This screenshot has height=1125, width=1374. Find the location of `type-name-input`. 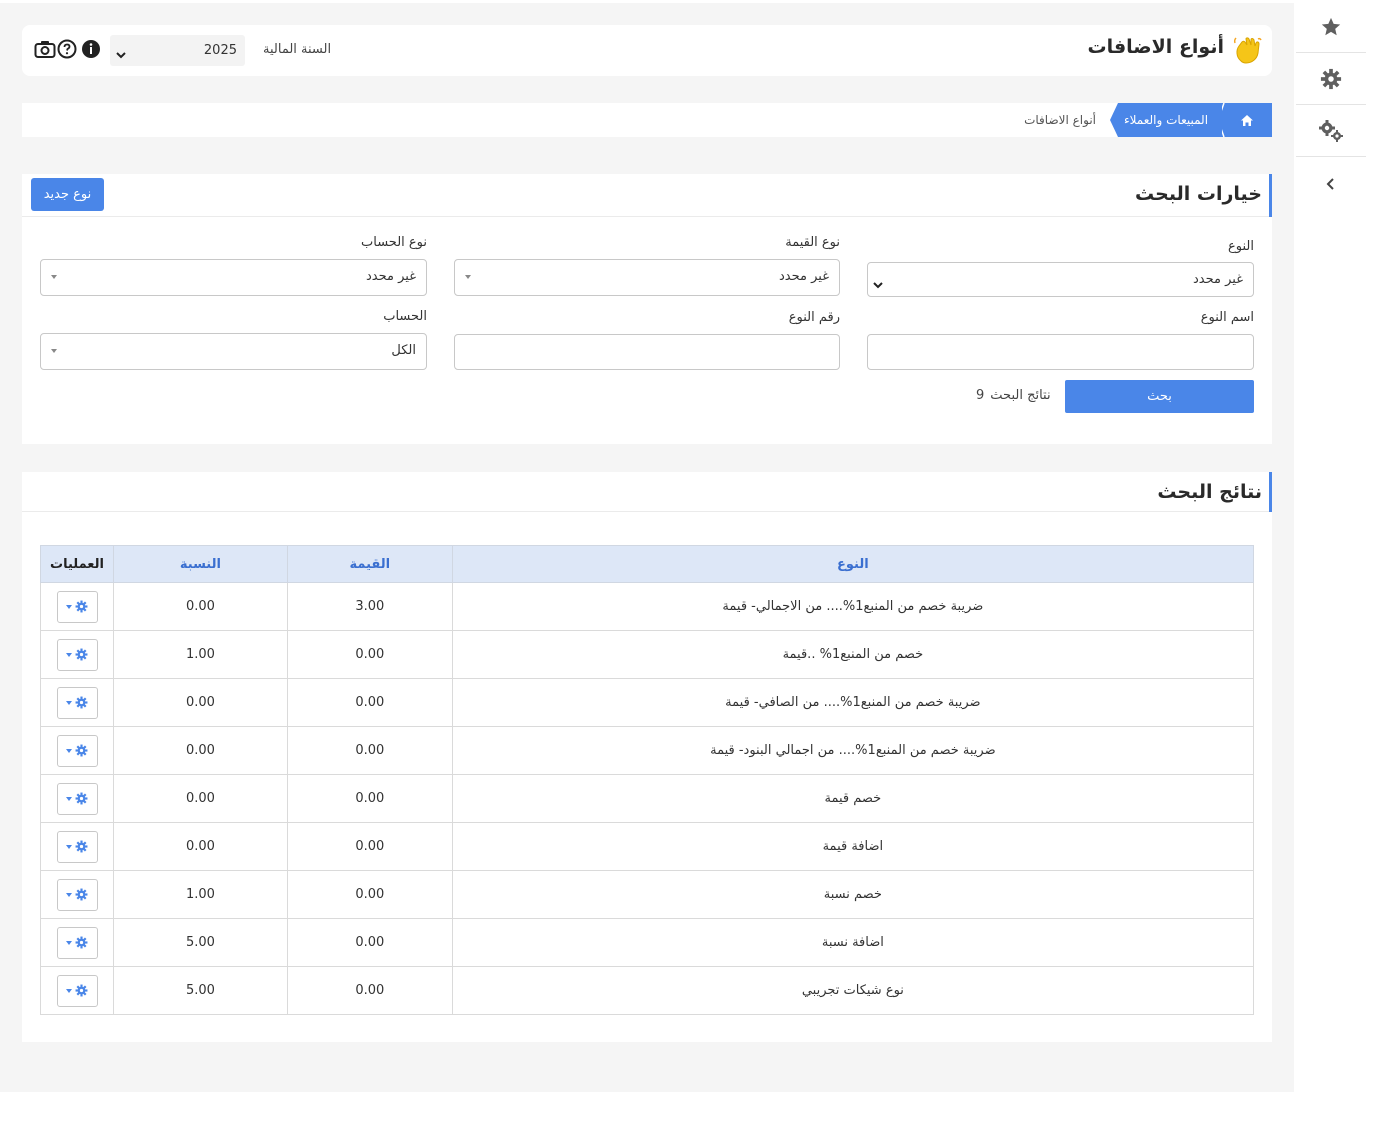

type-name-input is located at coordinates (1060, 352).